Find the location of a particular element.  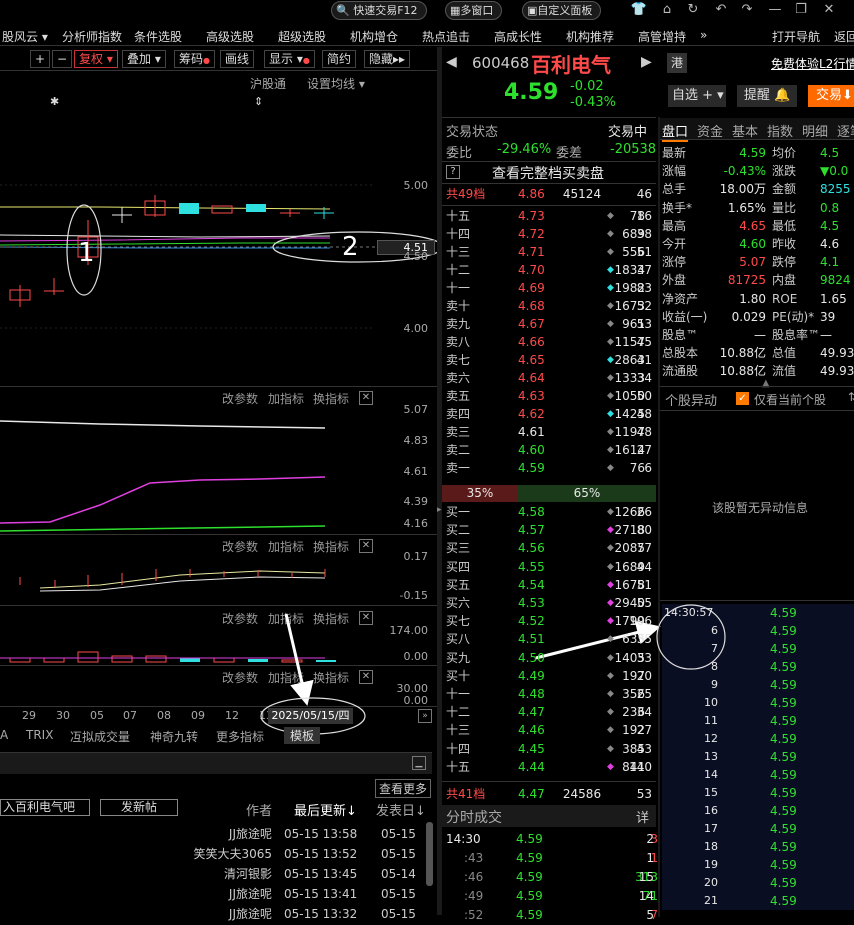

quick-trade-button: 🔍 快速交易F12 is located at coordinates (379, 10).